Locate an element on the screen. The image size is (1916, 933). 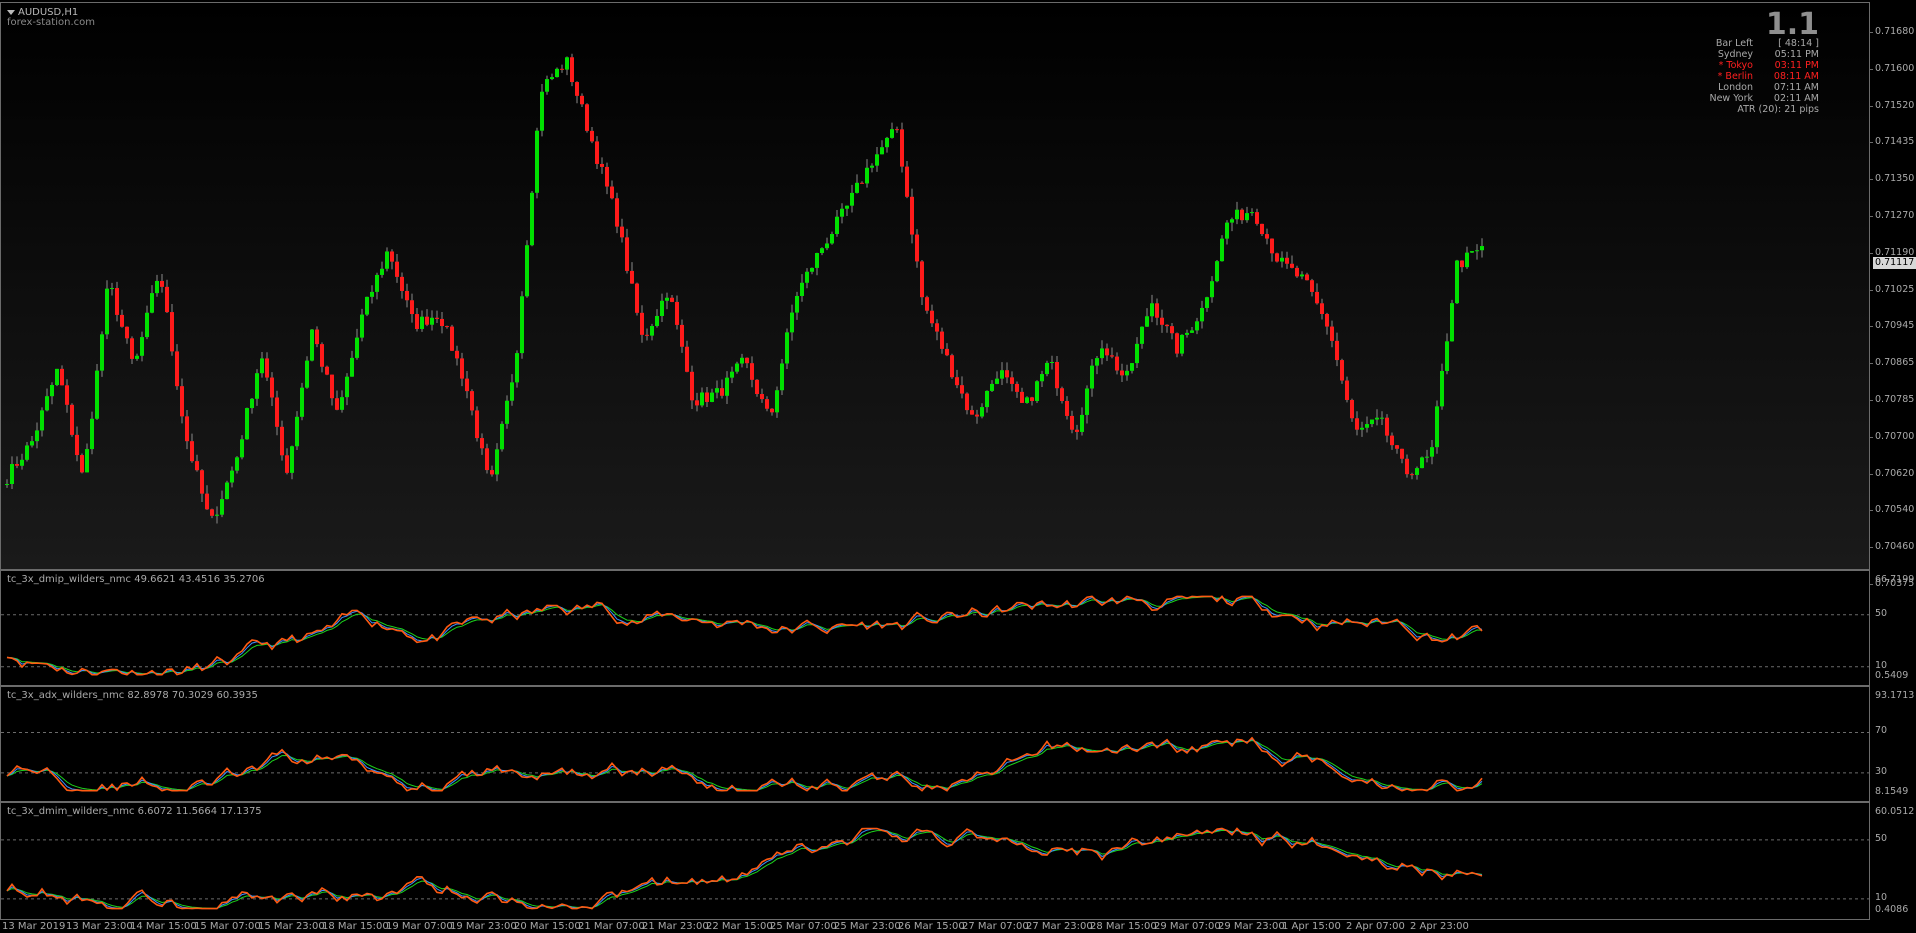
current-price-tag: 0.71117 is located at coordinates (1894, 263).